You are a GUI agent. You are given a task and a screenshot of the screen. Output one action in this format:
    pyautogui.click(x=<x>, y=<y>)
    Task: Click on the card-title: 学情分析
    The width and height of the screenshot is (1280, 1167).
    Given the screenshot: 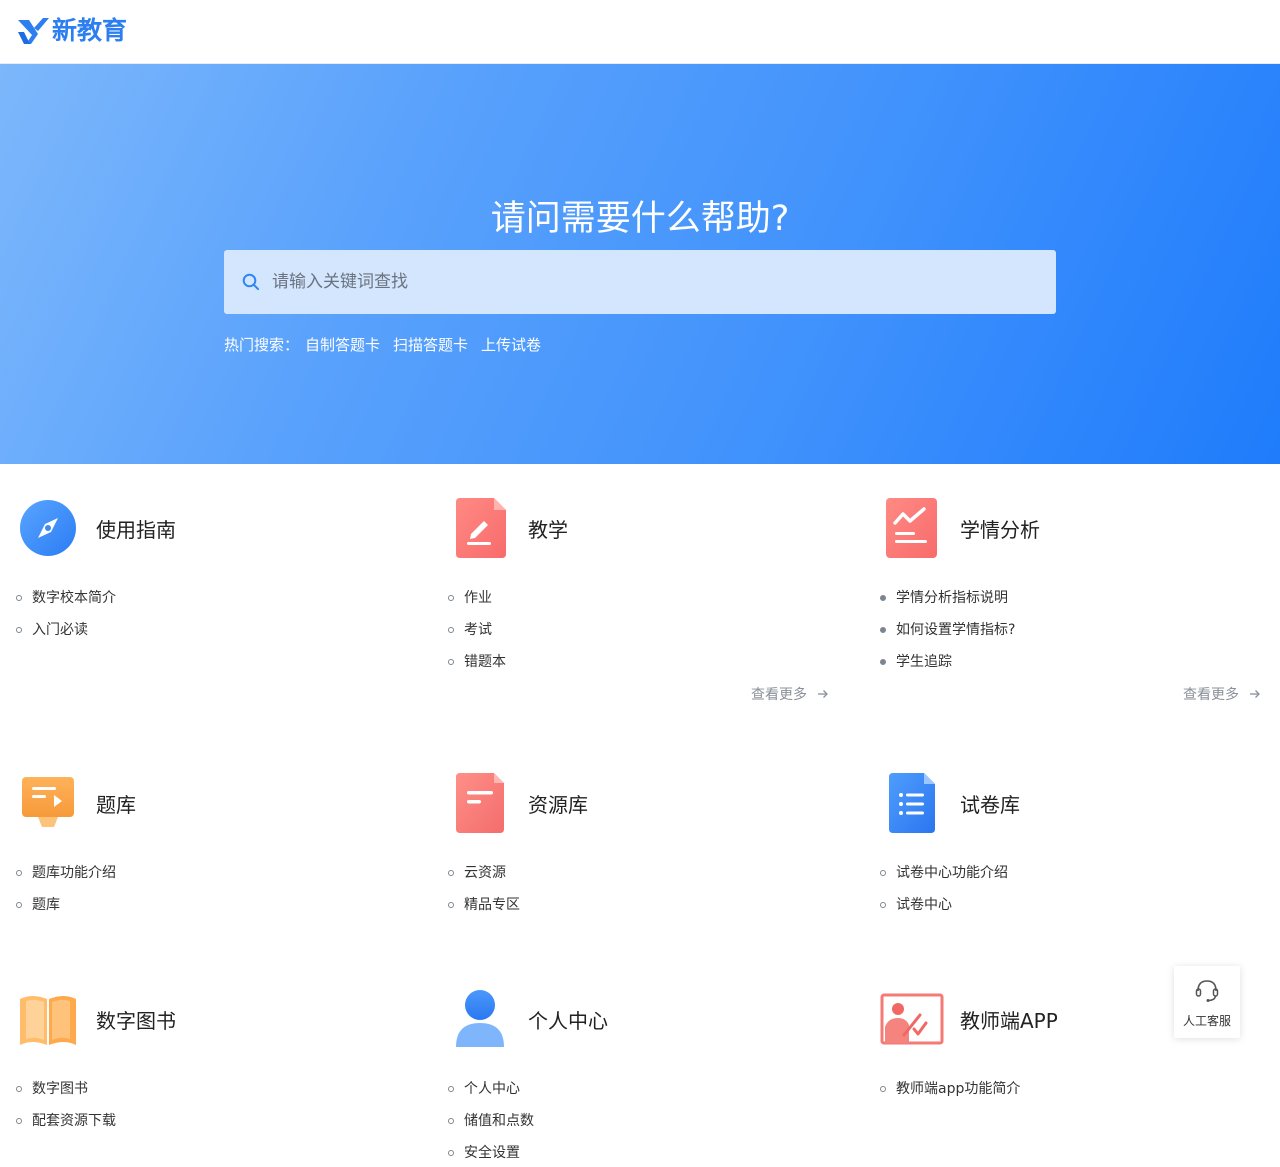 What is the action you would take?
    pyautogui.click(x=1000, y=528)
    